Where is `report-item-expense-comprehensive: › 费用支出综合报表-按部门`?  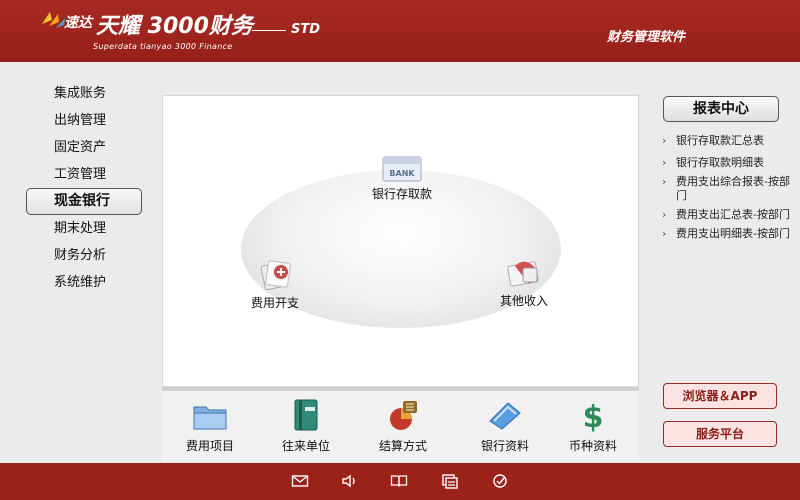 report-item-expense-comprehensive: › 费用支出综合报表-按部门 is located at coordinates (726, 189).